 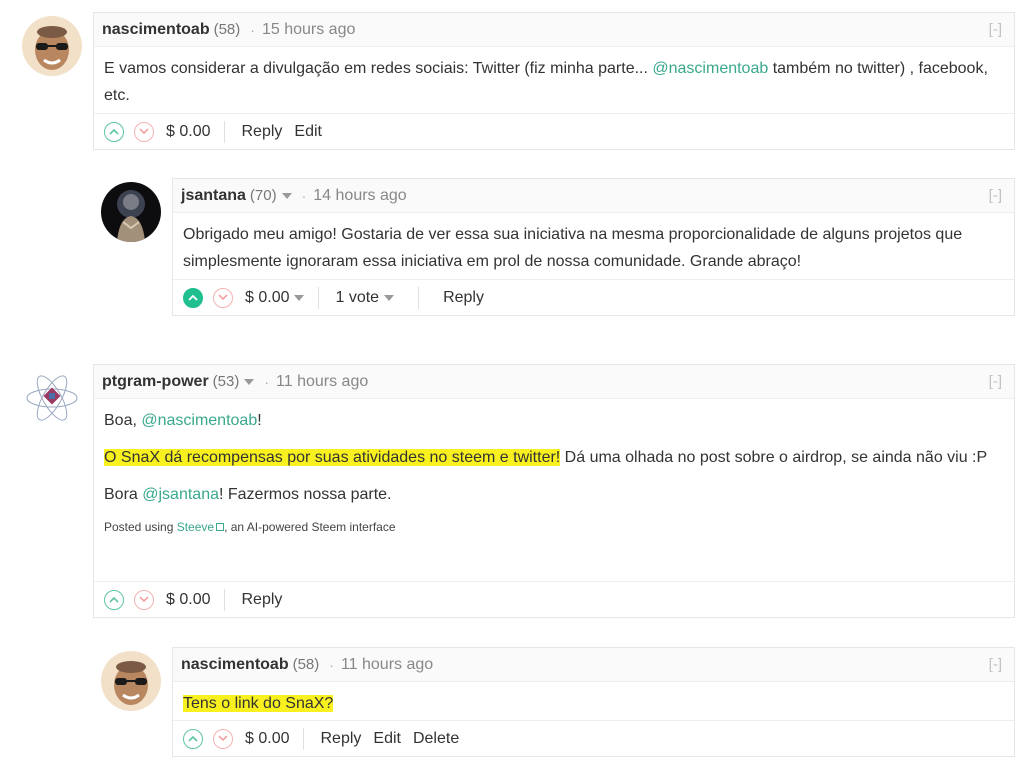 I want to click on delete-button: Delete, so click(x=436, y=739).